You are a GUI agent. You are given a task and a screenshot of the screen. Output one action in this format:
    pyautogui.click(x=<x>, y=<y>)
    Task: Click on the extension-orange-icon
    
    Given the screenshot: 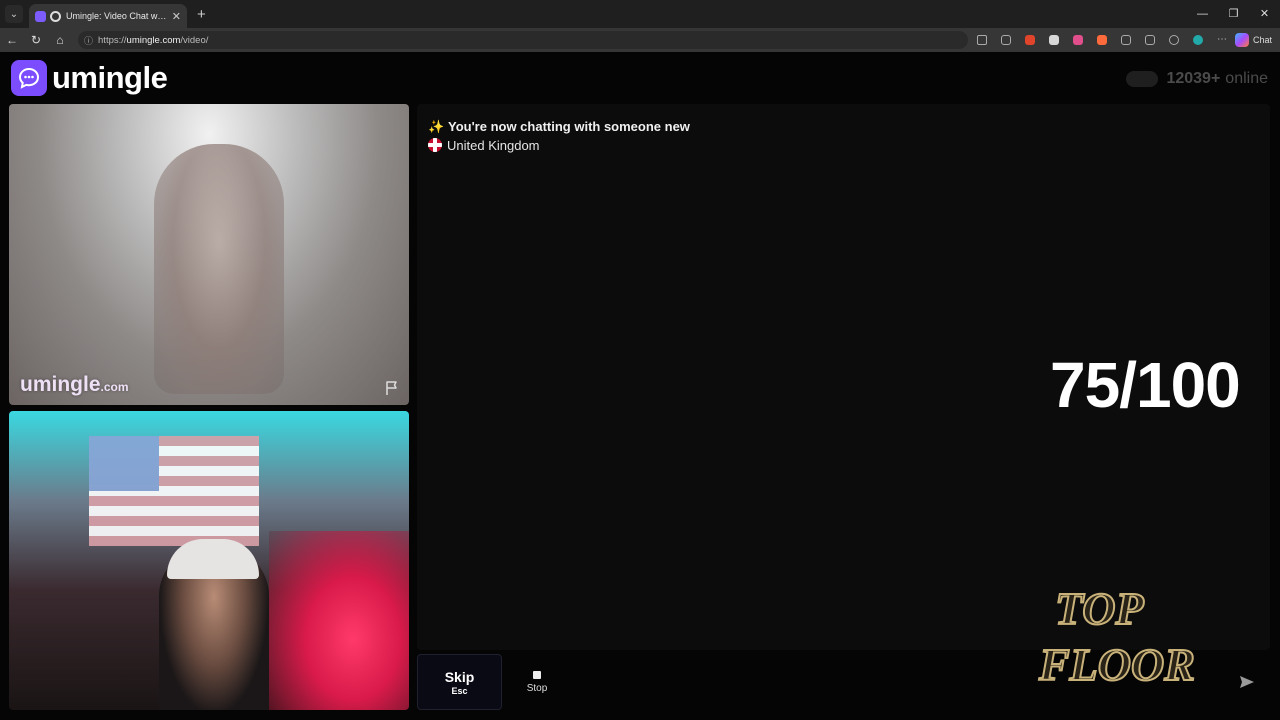 What is the action you would take?
    pyautogui.click(x=1102, y=40)
    